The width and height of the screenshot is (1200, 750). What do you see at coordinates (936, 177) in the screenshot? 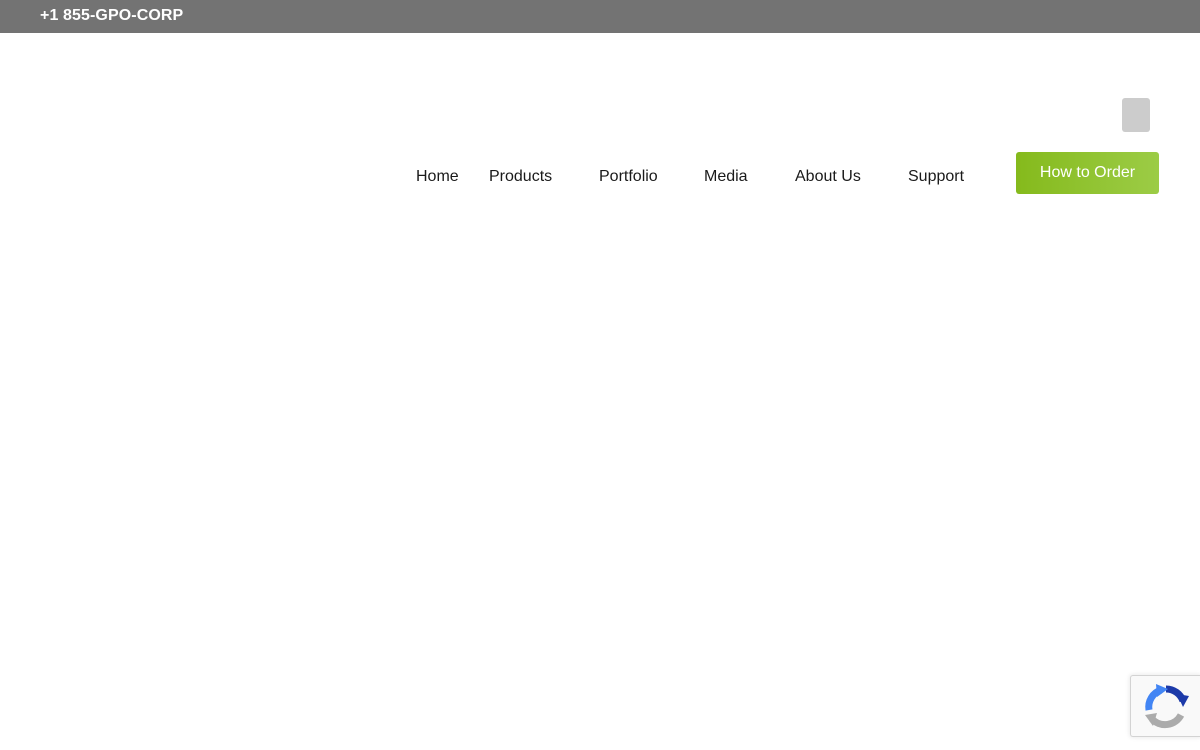
I see `nav-item-support: Support` at bounding box center [936, 177].